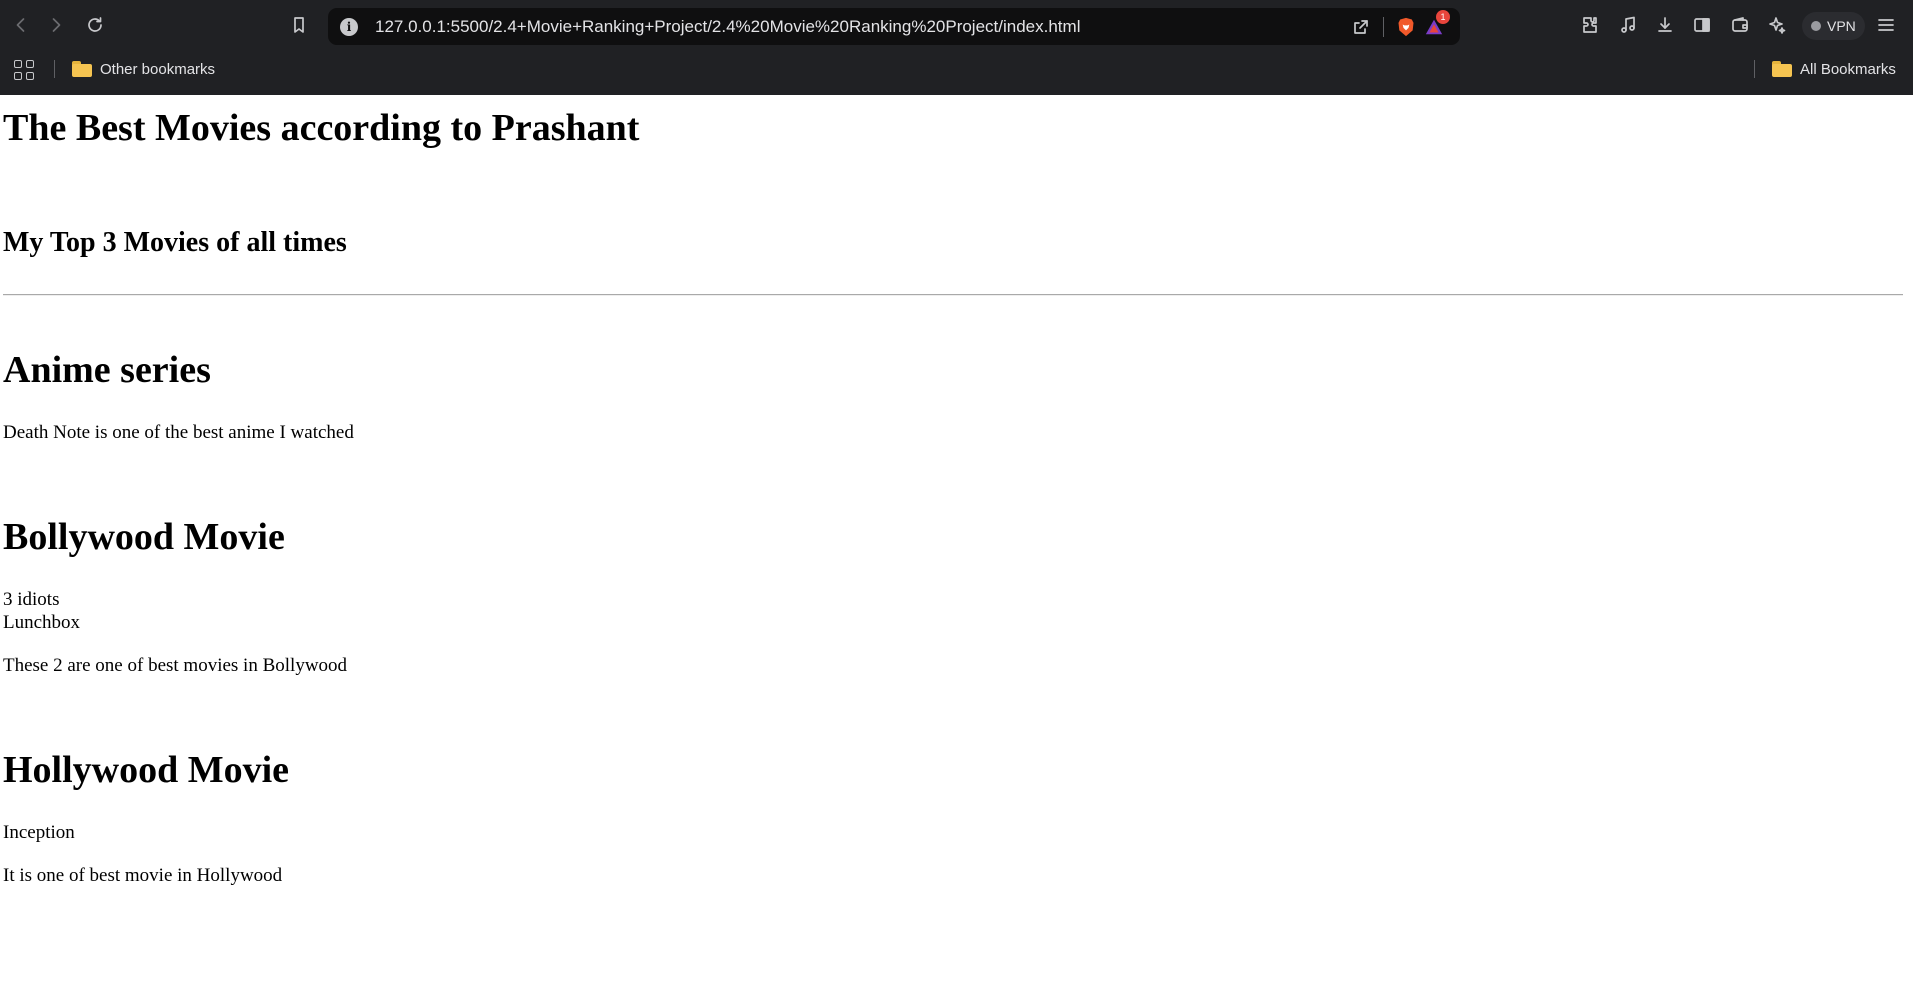  What do you see at coordinates (31, 599) in the screenshot?
I see `bollywood-movie-1: 3 idiots` at bounding box center [31, 599].